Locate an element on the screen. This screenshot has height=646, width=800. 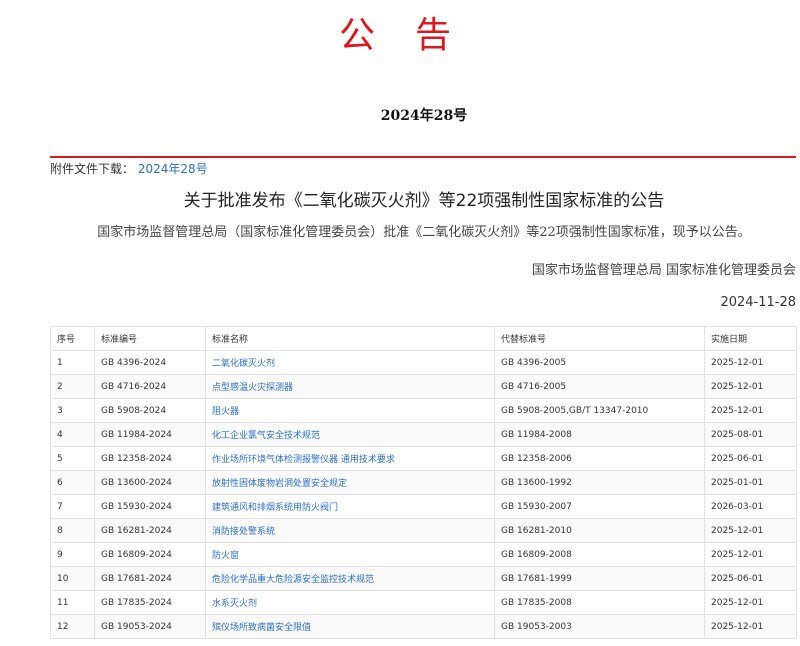
cell-replaces: GB 13600-1992 is located at coordinates (599, 482).